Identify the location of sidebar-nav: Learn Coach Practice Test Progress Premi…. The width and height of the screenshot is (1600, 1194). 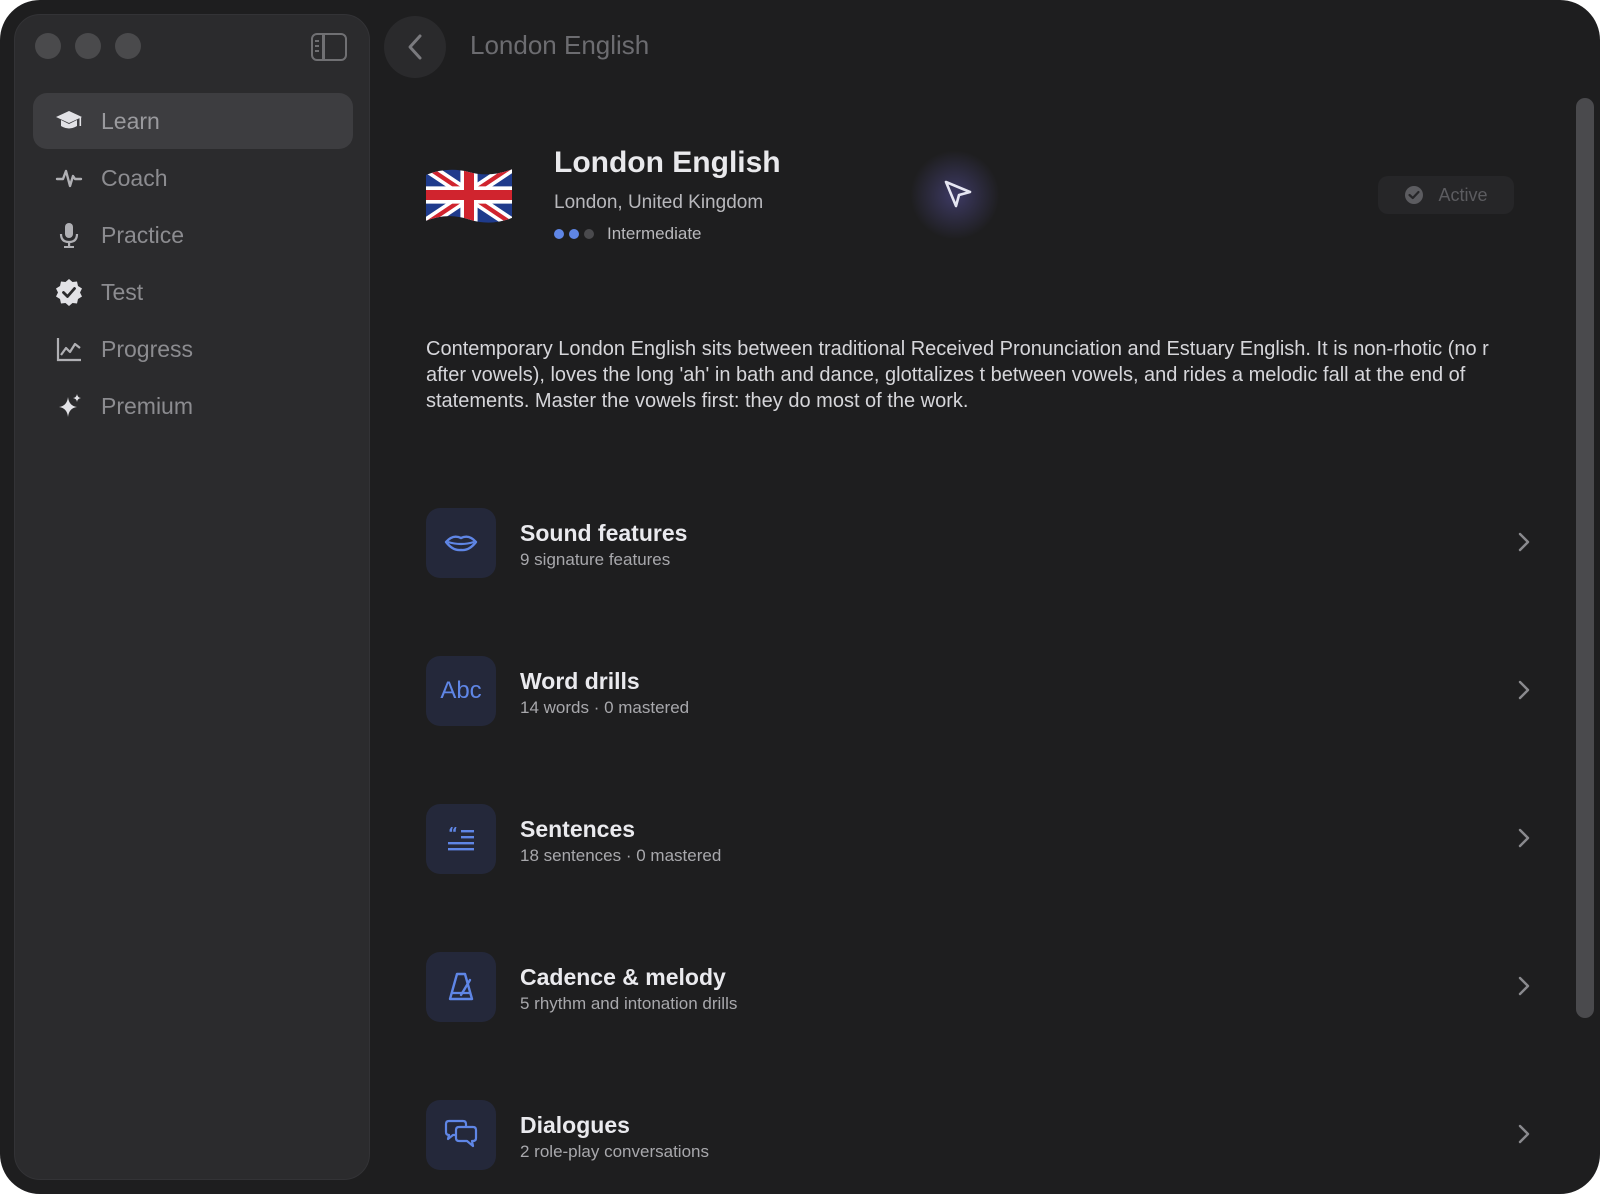
(193, 264).